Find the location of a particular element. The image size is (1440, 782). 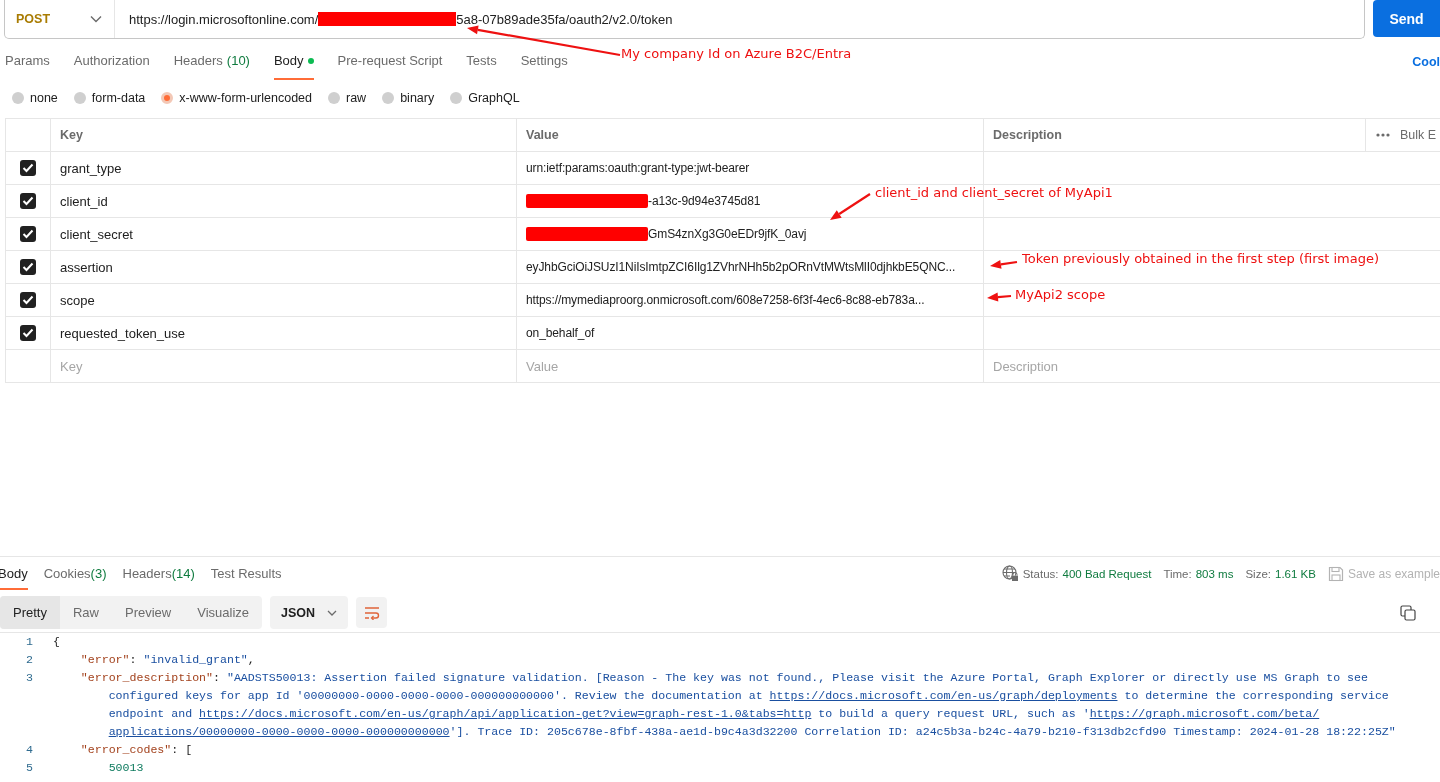

response-tab: Cookies(3) is located at coordinates (75, 573).